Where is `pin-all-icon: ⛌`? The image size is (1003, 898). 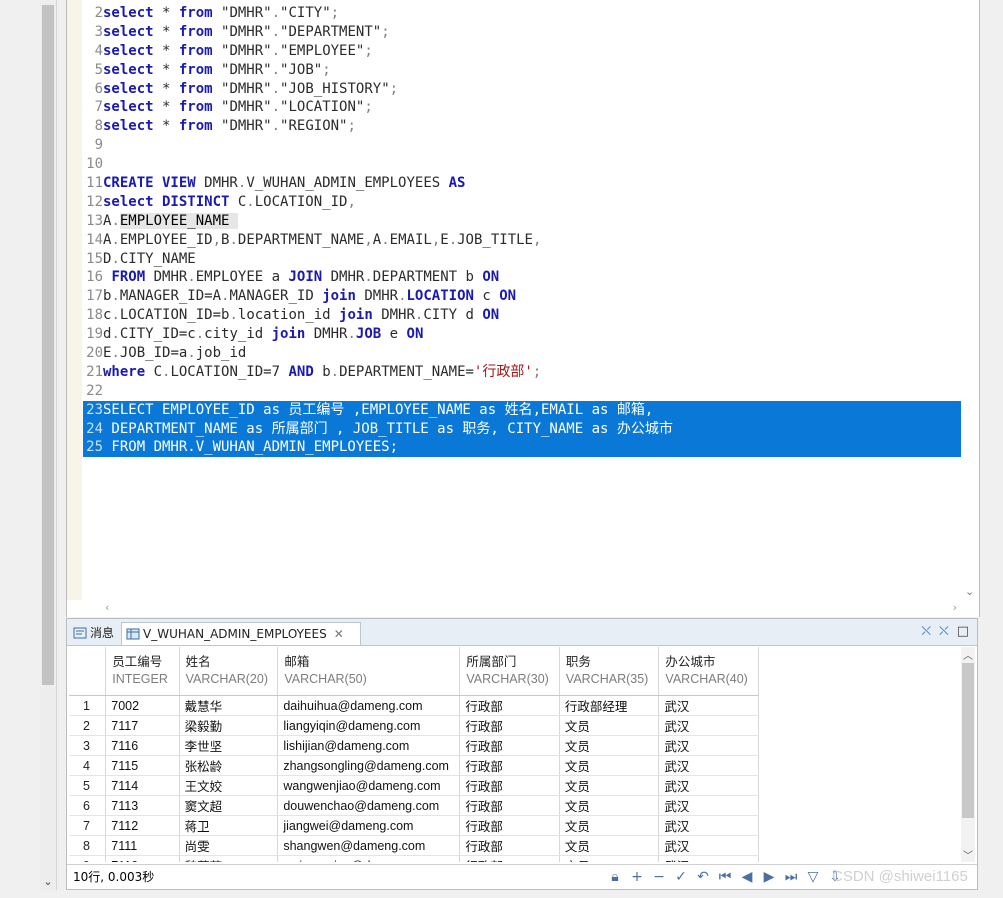 pin-all-icon: ⛌ is located at coordinates (944, 631).